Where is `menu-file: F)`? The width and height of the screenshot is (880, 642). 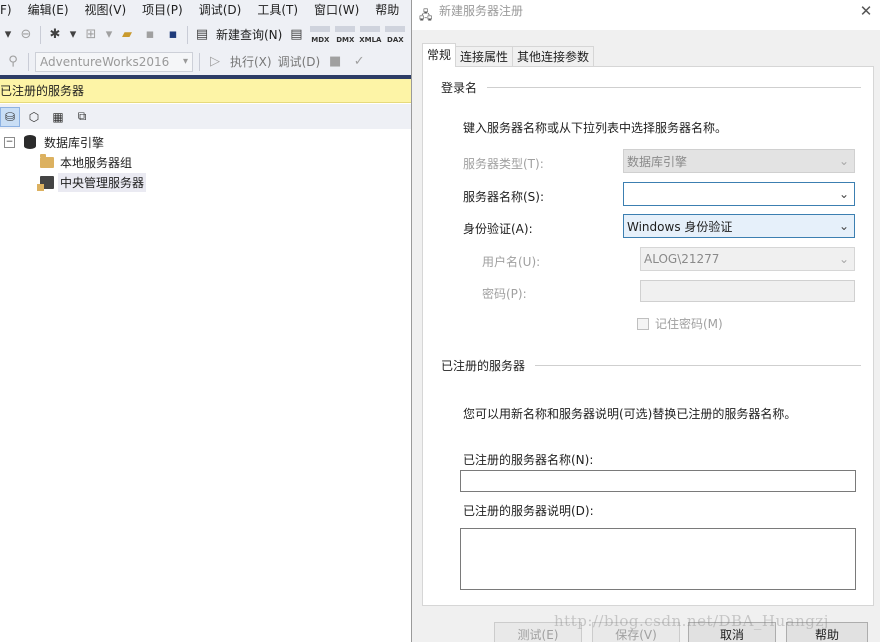
menu-file: F) is located at coordinates (10, 10).